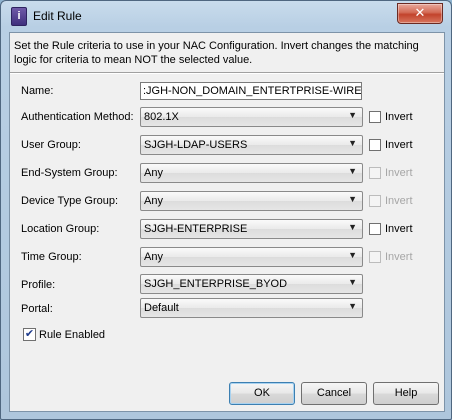  What do you see at coordinates (57, 16) in the screenshot?
I see `dialog-title: Edit Rule` at bounding box center [57, 16].